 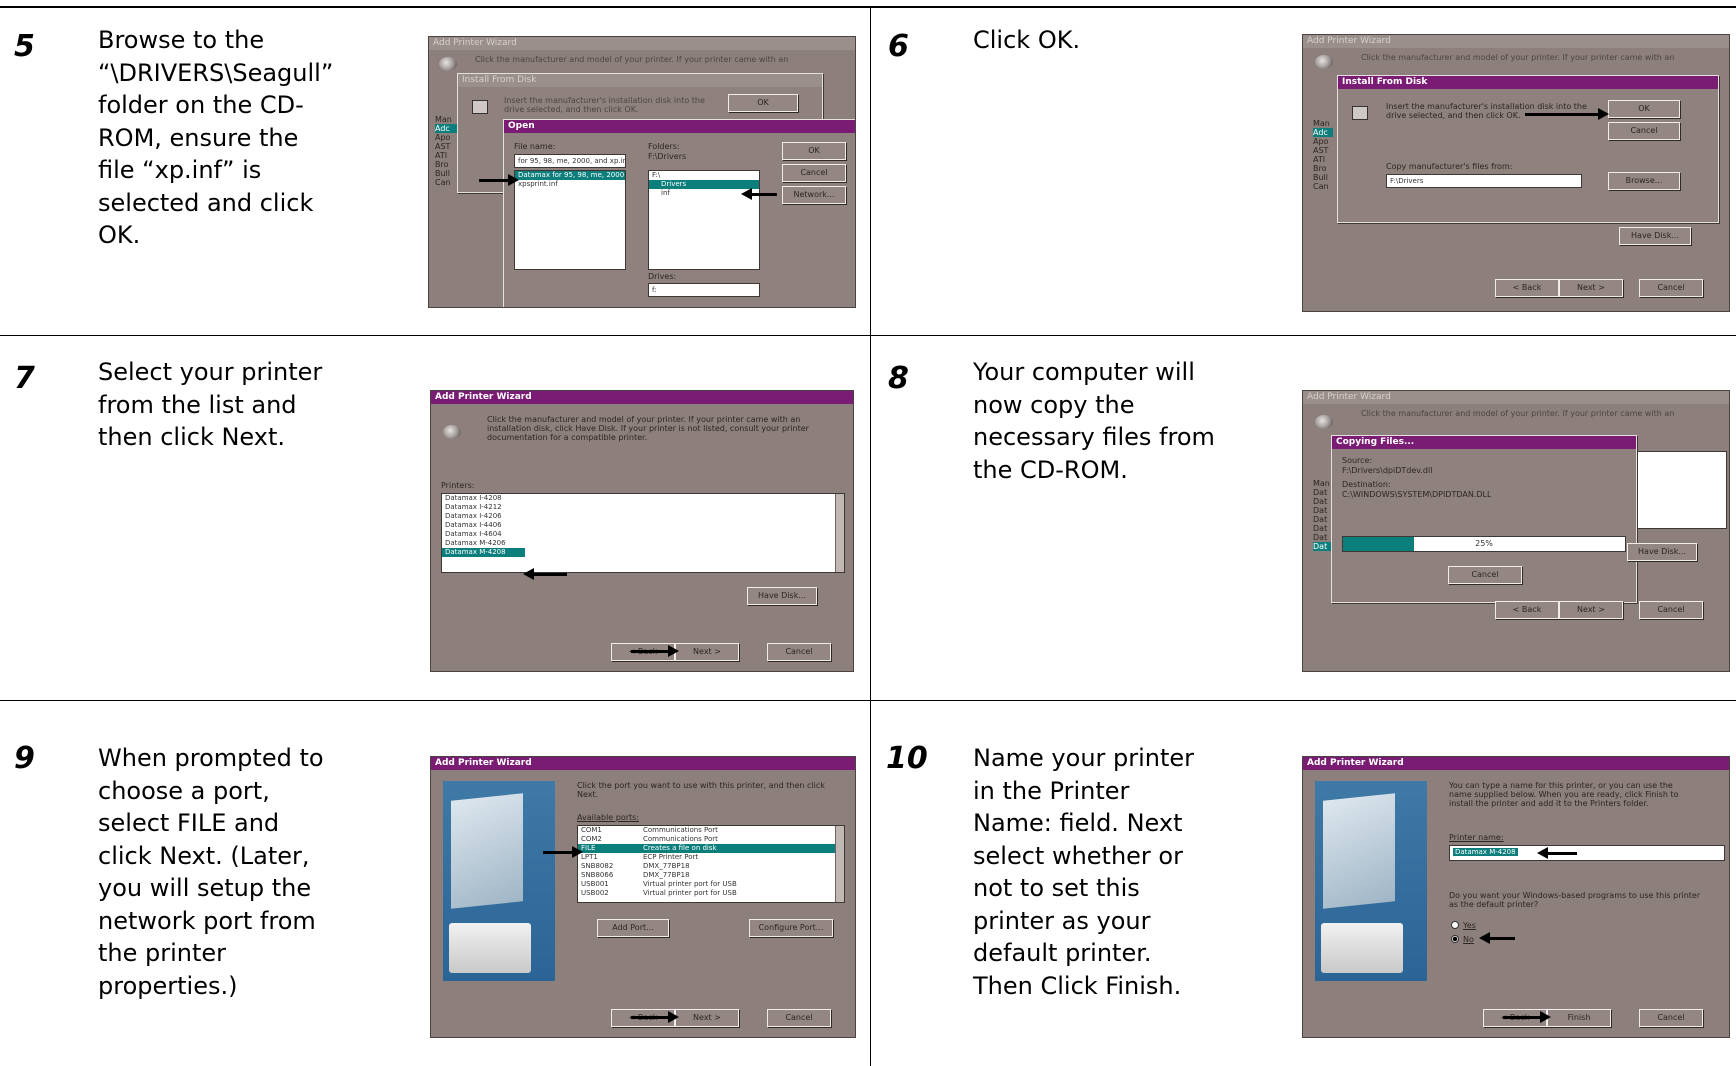 What do you see at coordinates (1579, 1018) in the screenshot?
I see `finish-button: Finish` at bounding box center [1579, 1018].